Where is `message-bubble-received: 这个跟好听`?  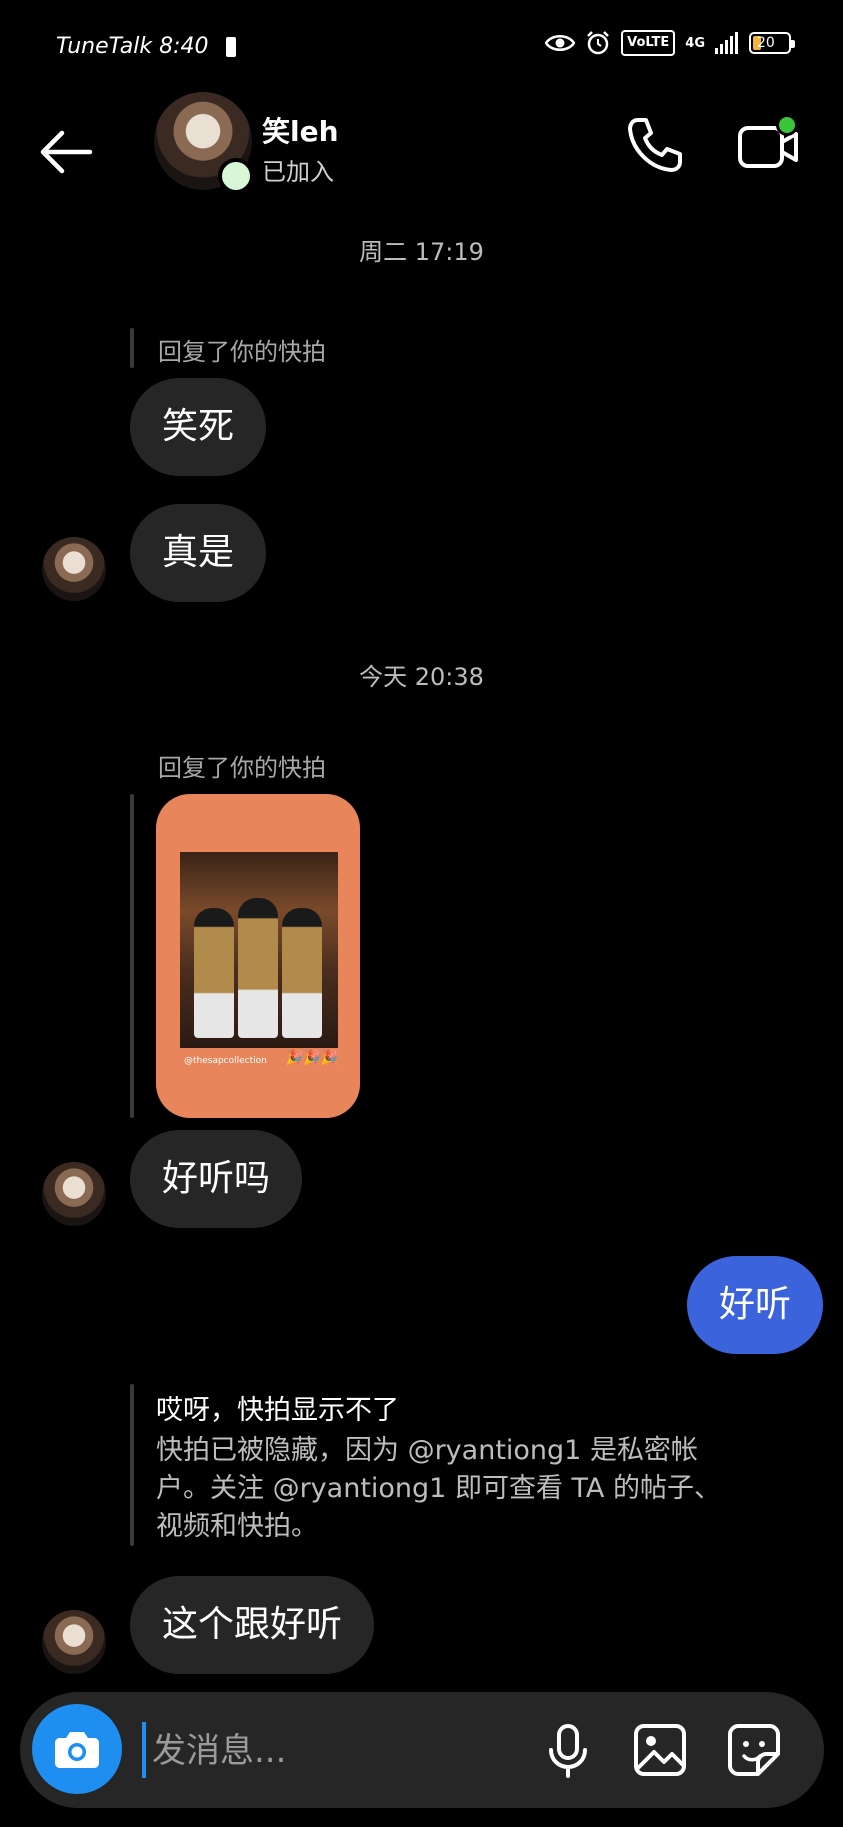
message-bubble-received: 这个跟好听 is located at coordinates (252, 1625).